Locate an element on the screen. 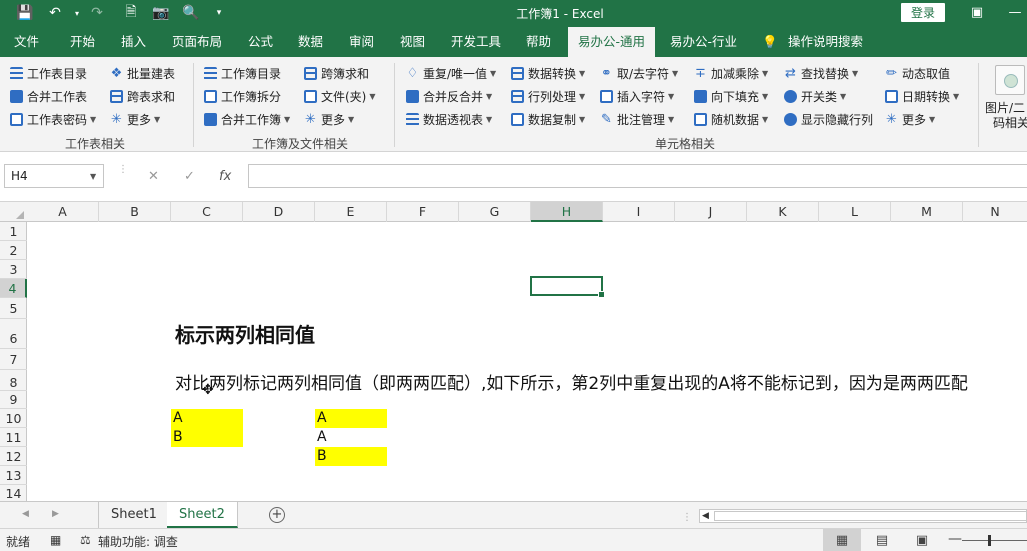 The image size is (1027, 551). name-box: H4 is located at coordinates (54, 176).